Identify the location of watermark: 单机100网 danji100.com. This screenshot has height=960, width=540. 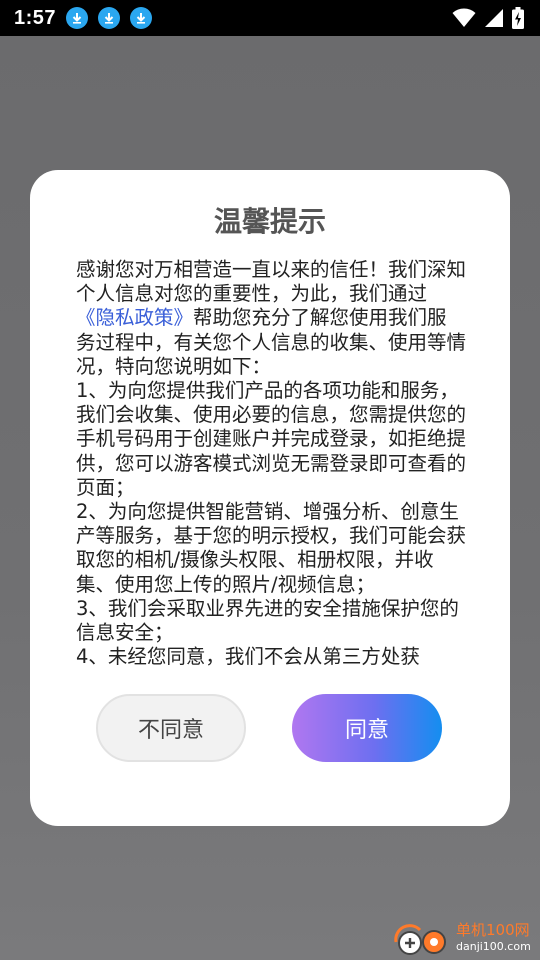
(466, 936).